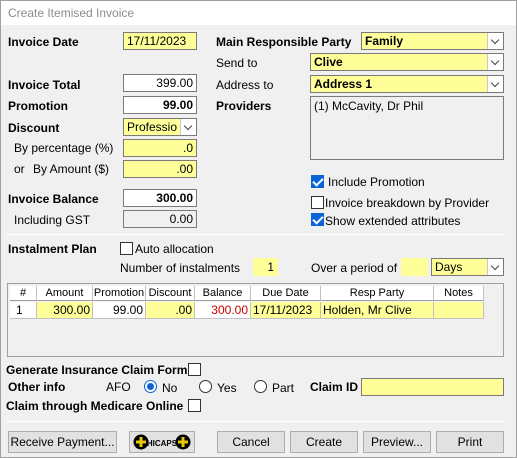 This screenshot has height=458, width=517. Describe the element at coordinates (43, 42) in the screenshot. I see `invoice-date-label: Invoice Date` at that location.